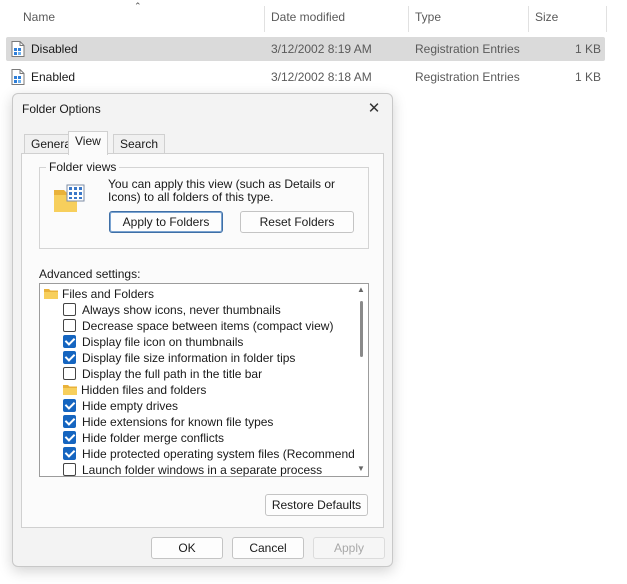 Image resolution: width=627 pixels, height=584 pixels. What do you see at coordinates (316, 505) in the screenshot?
I see `restore-defaults-button: Restore Defaults` at bounding box center [316, 505].